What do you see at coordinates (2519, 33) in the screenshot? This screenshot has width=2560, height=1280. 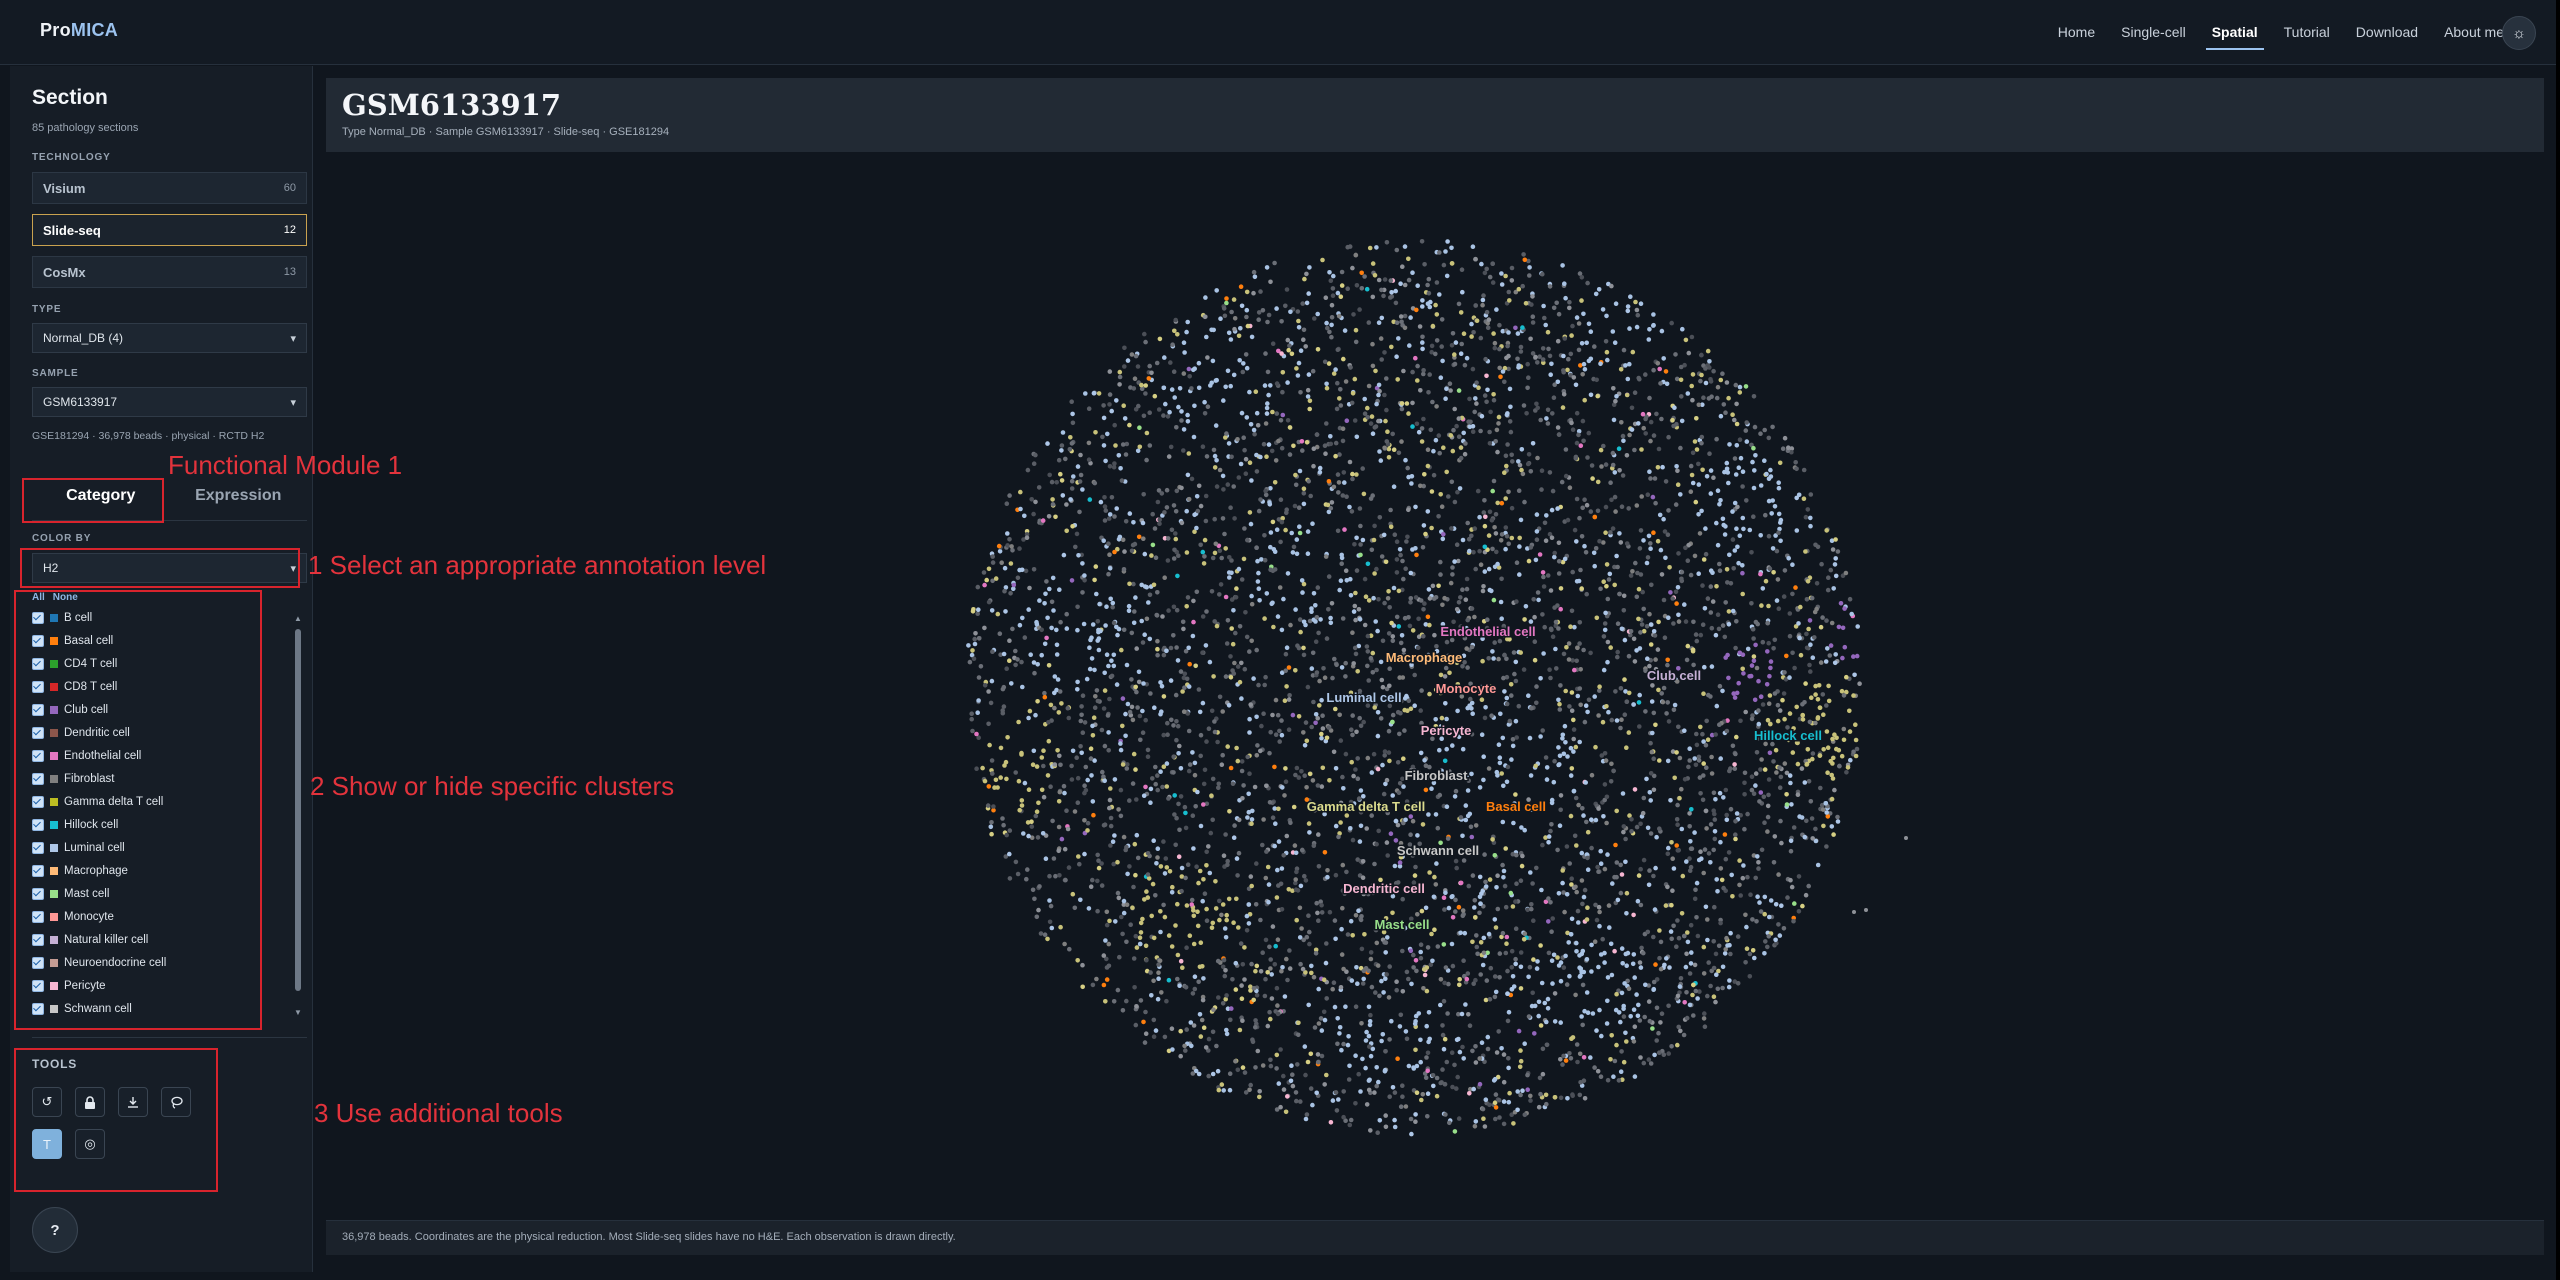 I see `theme-toggle-button: ☼` at bounding box center [2519, 33].